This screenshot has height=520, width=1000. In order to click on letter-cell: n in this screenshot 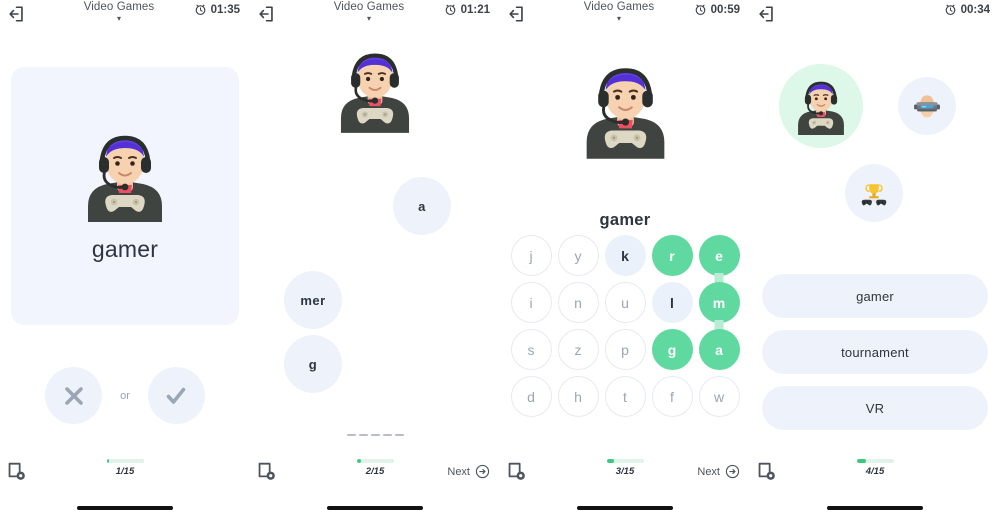, I will do `click(578, 302)`.